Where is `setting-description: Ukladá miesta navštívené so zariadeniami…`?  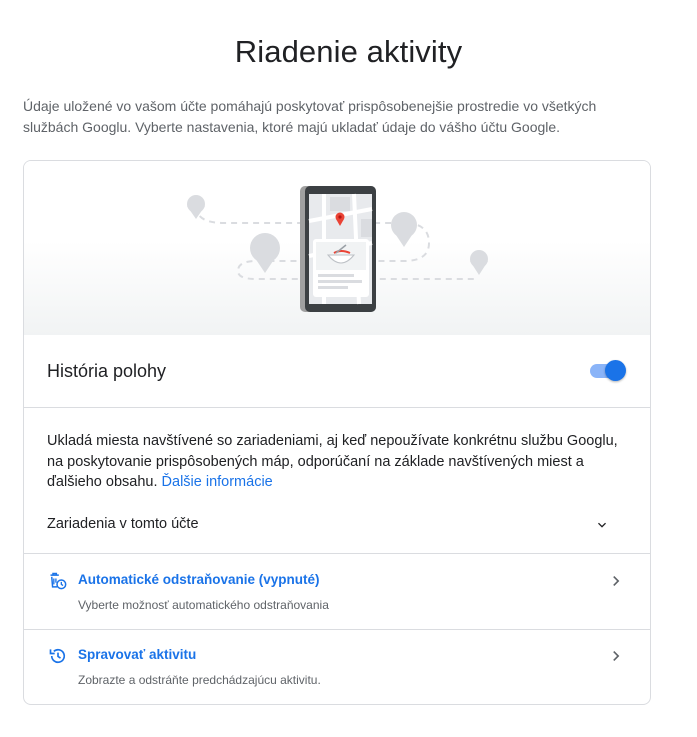
setting-description: Ukladá miesta navštívené so zariadeniami… is located at coordinates (337, 462).